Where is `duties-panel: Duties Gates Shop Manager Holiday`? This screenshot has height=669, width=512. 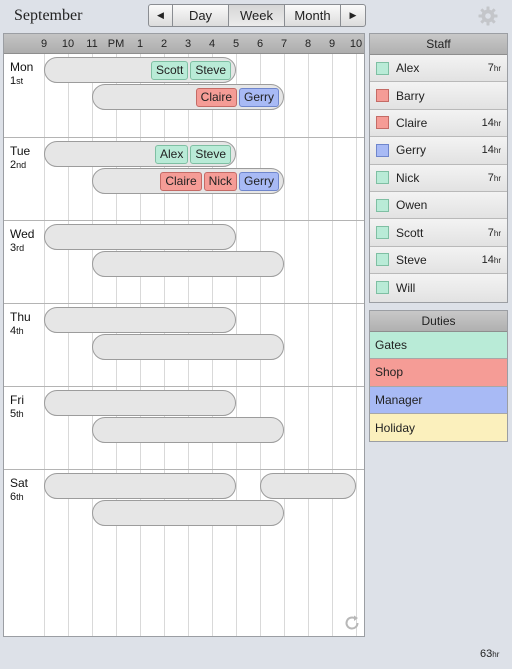 duties-panel: Duties Gates Shop Manager Holiday is located at coordinates (438, 376).